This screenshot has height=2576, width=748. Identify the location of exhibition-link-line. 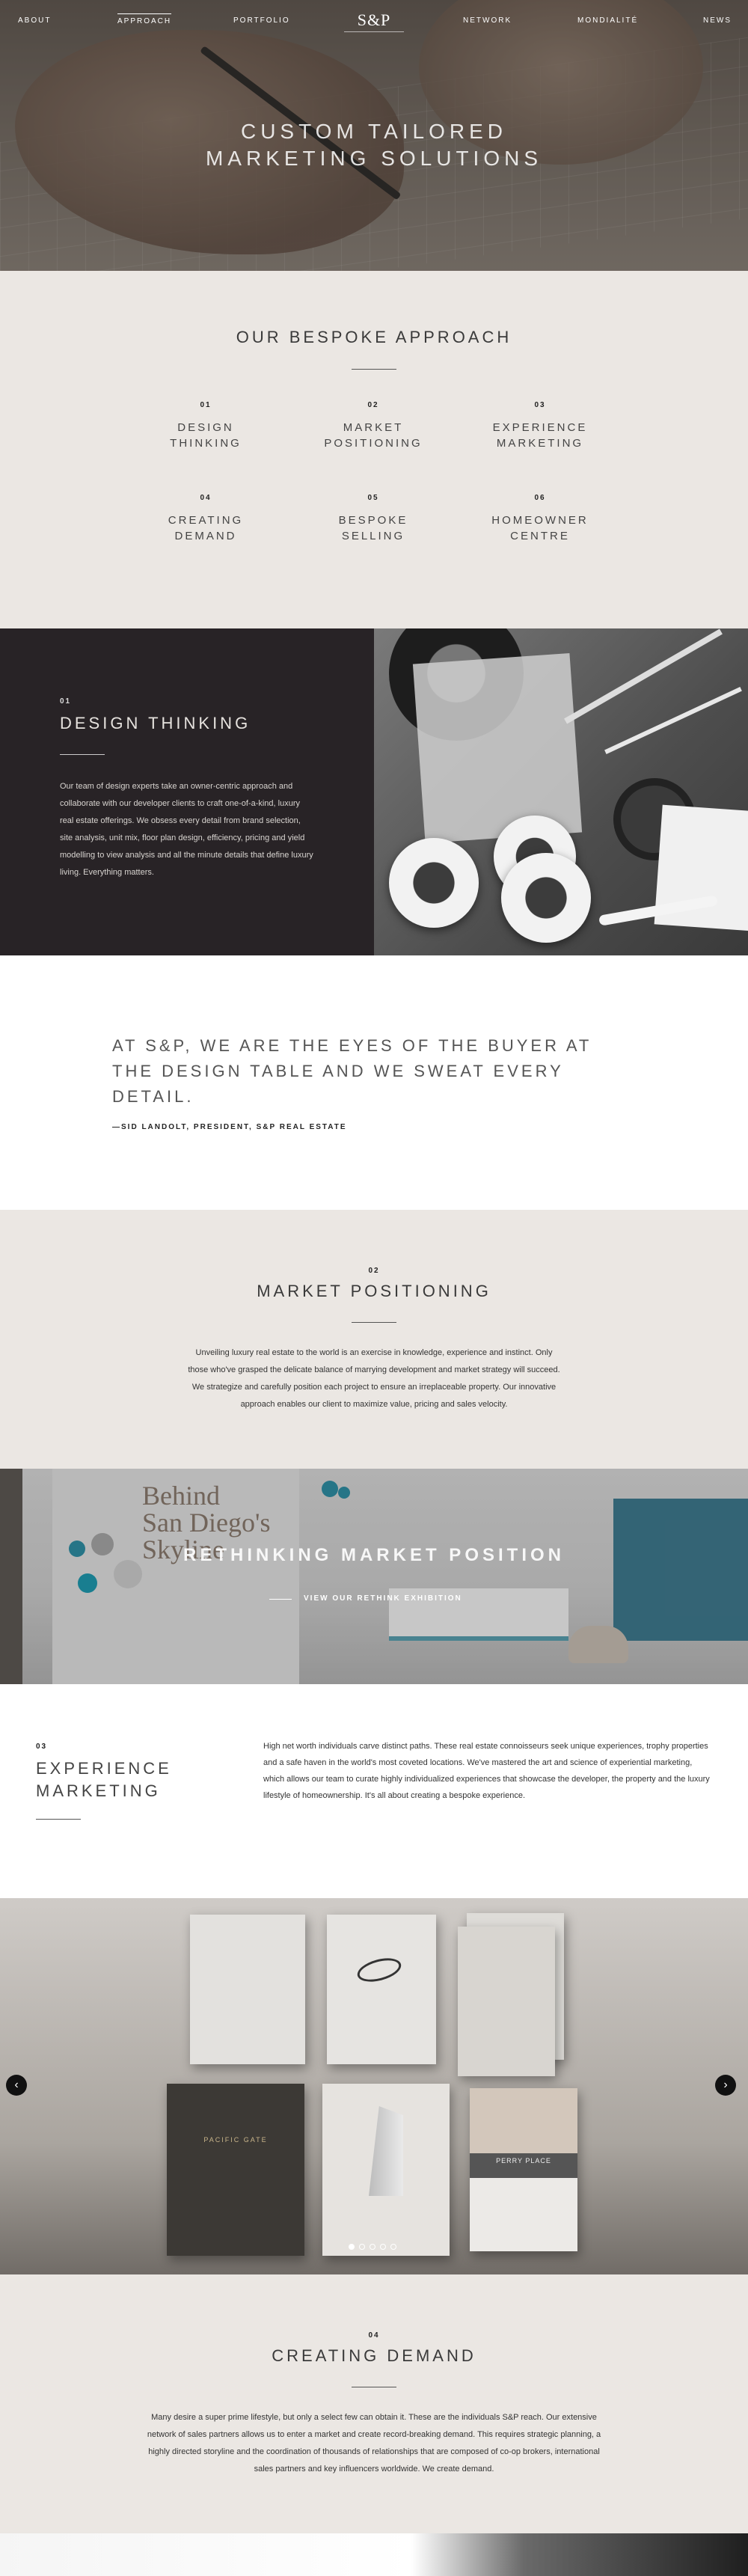
(280, 1600).